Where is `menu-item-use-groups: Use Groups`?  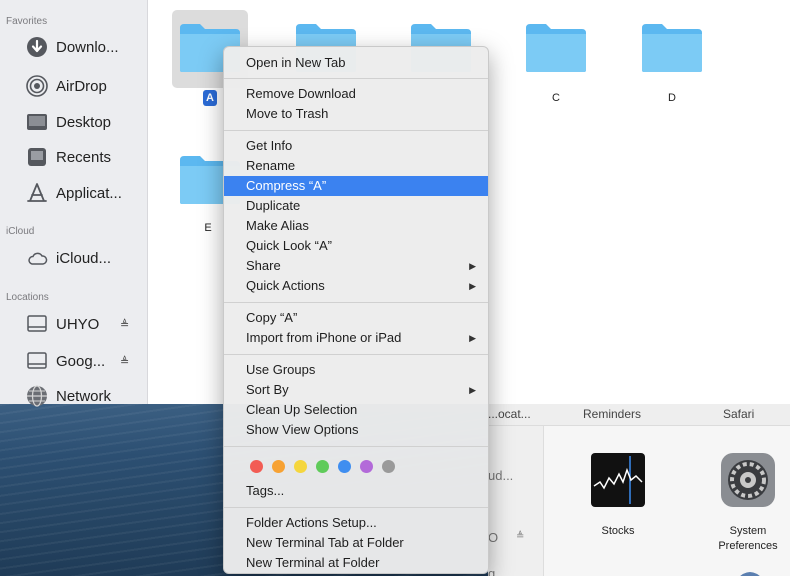 menu-item-use-groups: Use Groups is located at coordinates (356, 370).